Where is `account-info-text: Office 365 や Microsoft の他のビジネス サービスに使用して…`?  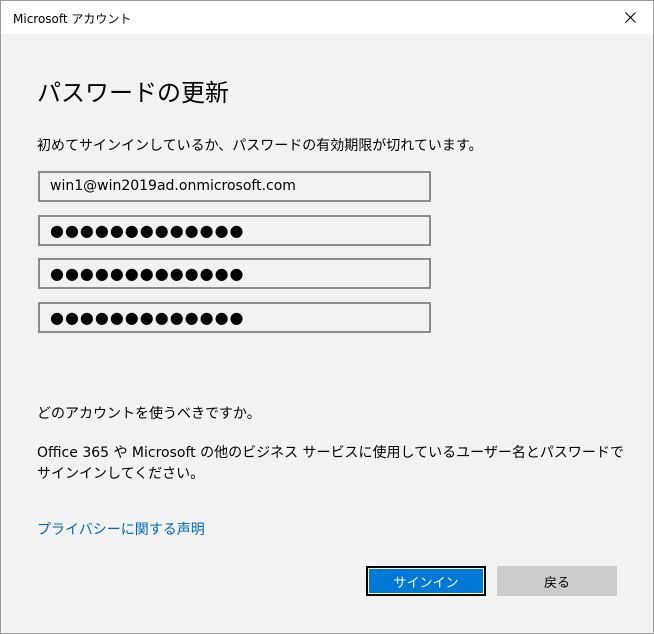
account-info-text: Office 365 や Microsoft の他のビジネス サービスに使用して… is located at coordinates (330, 463).